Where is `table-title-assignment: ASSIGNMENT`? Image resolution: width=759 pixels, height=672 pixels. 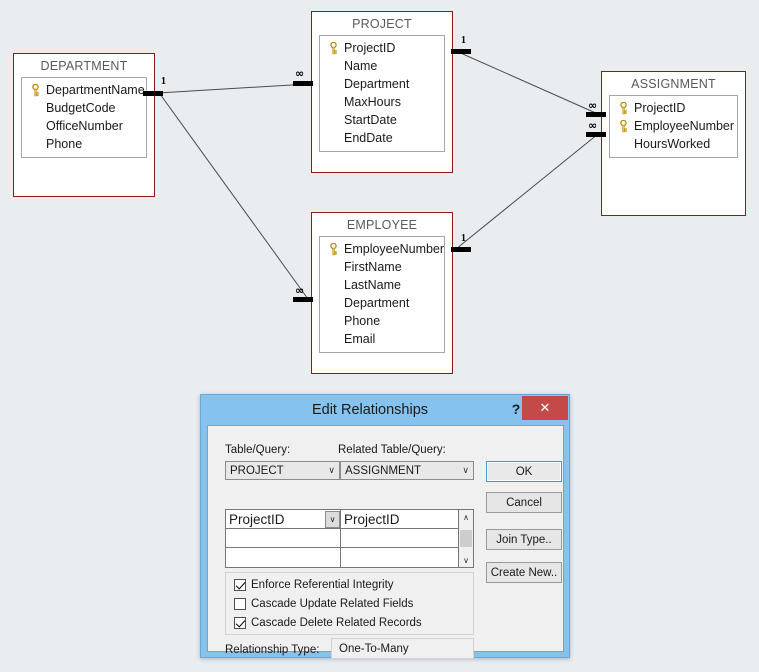 table-title-assignment: ASSIGNMENT is located at coordinates (673, 84).